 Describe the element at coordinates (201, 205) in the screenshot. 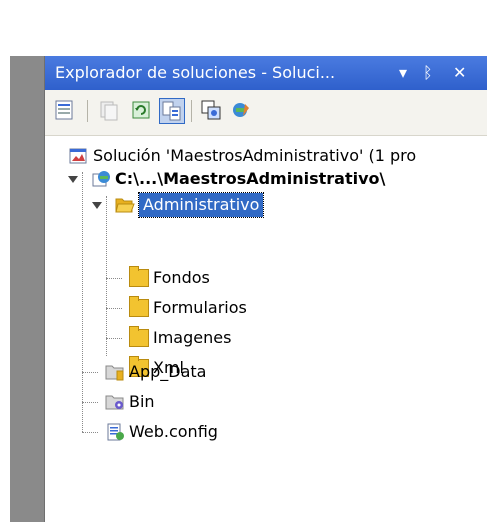

I see `tree-node-label: Administrativo` at that location.